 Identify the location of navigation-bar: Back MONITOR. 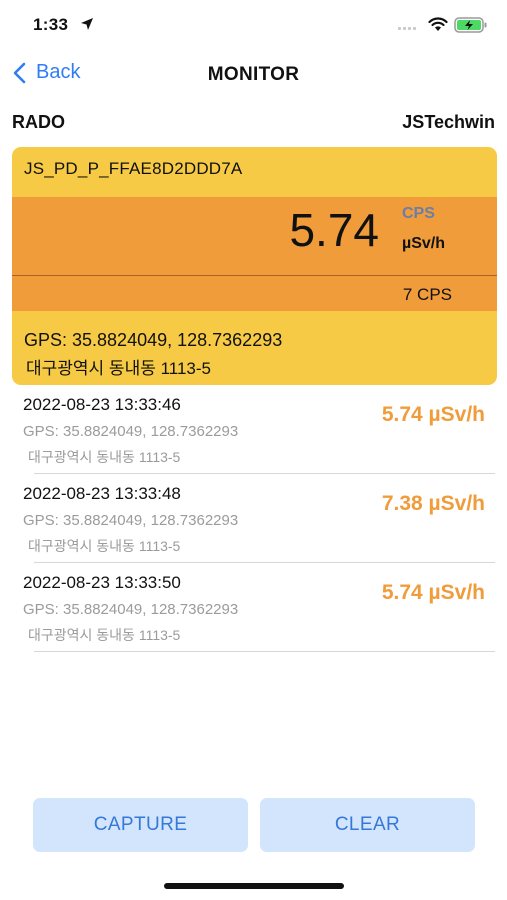
(253, 74).